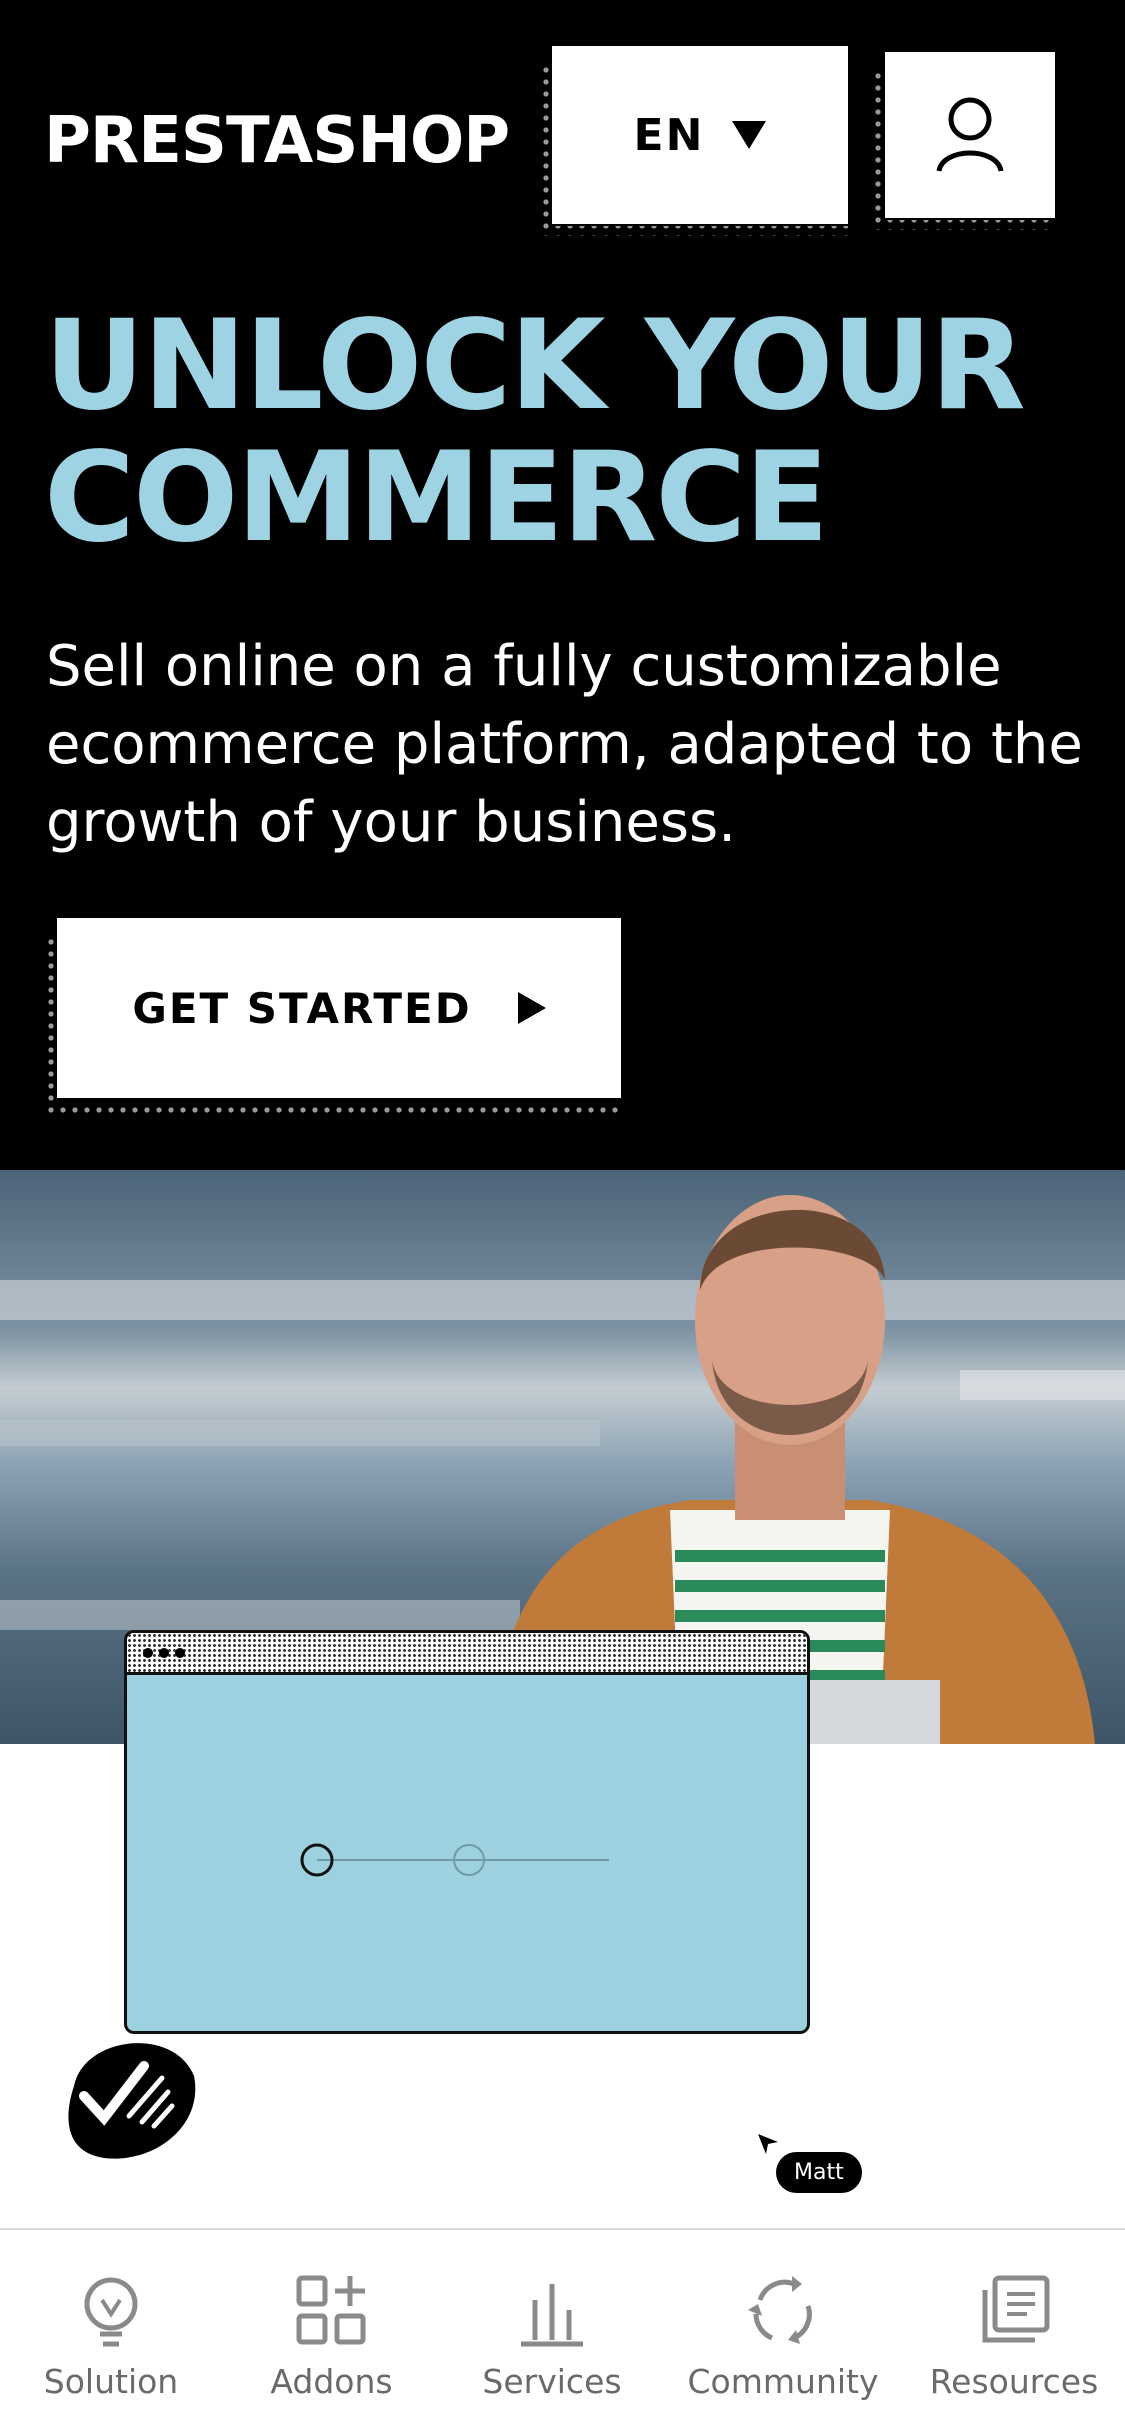 This screenshot has width=1125, height=2436. I want to click on services-chart-icon, so click(552, 2315).